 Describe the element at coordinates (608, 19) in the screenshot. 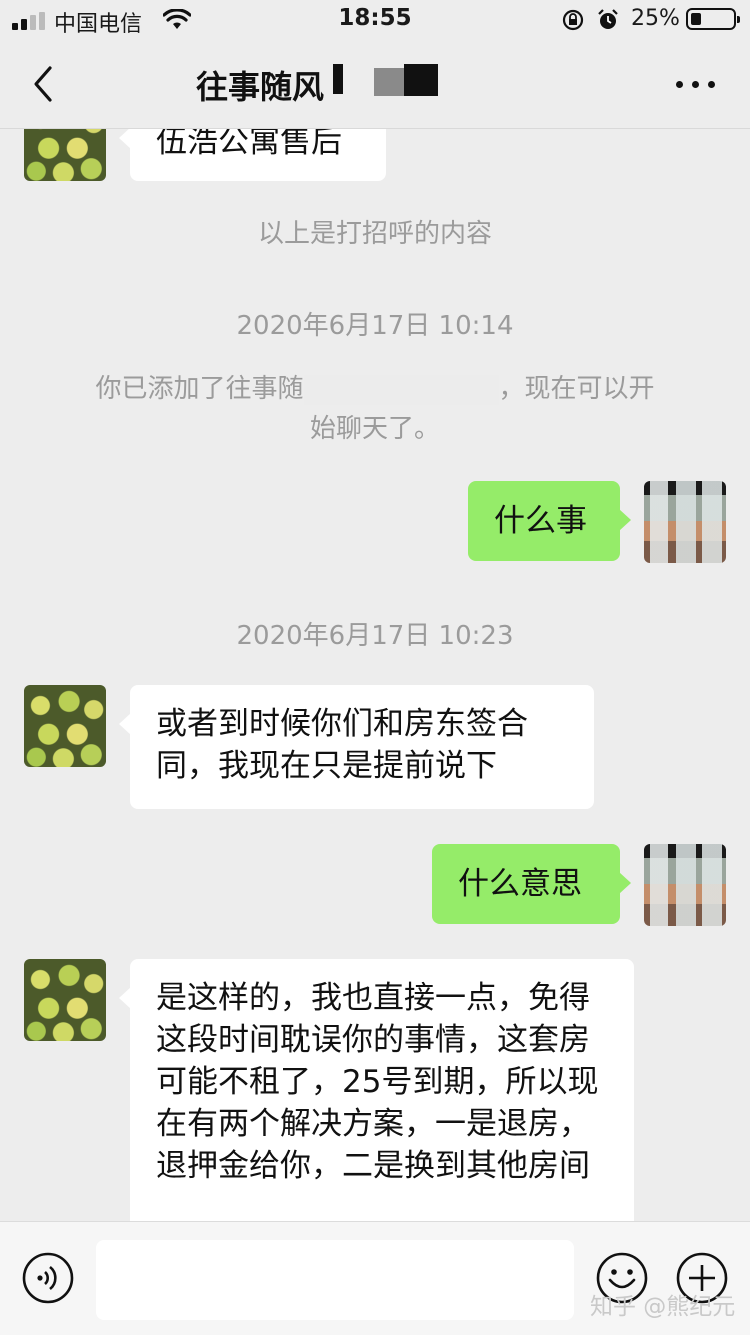

I see `alarm-icon` at that location.